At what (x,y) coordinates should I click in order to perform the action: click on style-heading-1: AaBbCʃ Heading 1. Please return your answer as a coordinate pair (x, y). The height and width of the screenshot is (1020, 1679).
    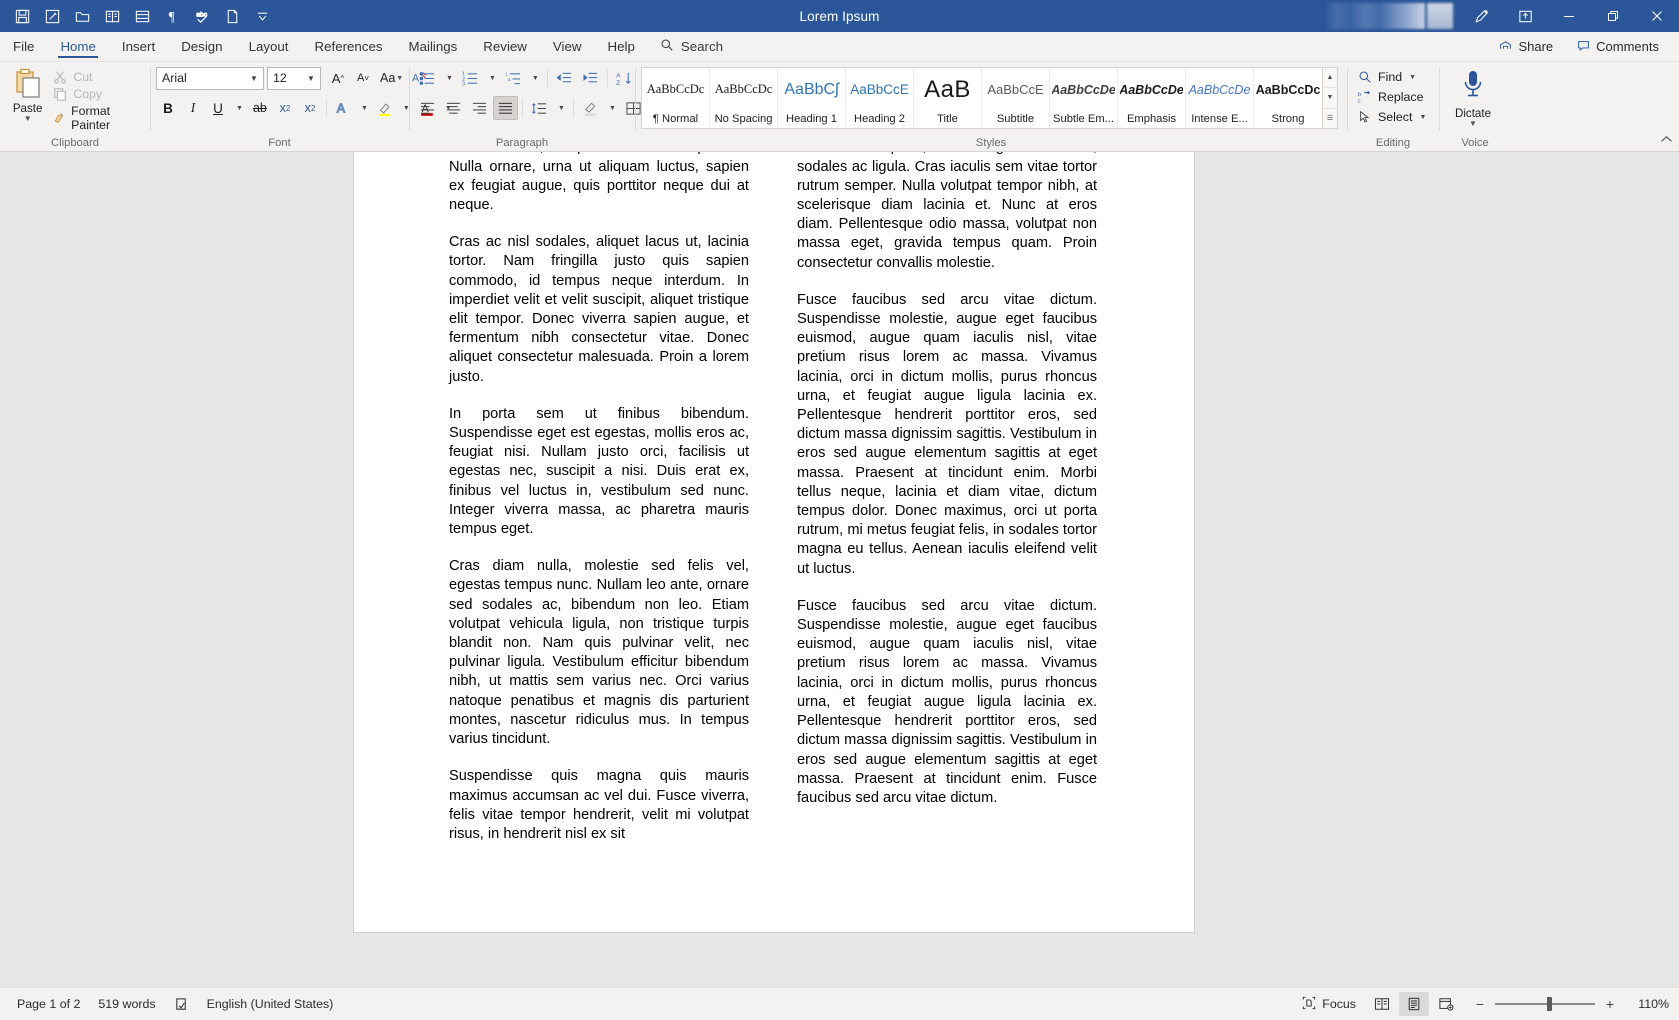
    Looking at the image, I should click on (812, 98).